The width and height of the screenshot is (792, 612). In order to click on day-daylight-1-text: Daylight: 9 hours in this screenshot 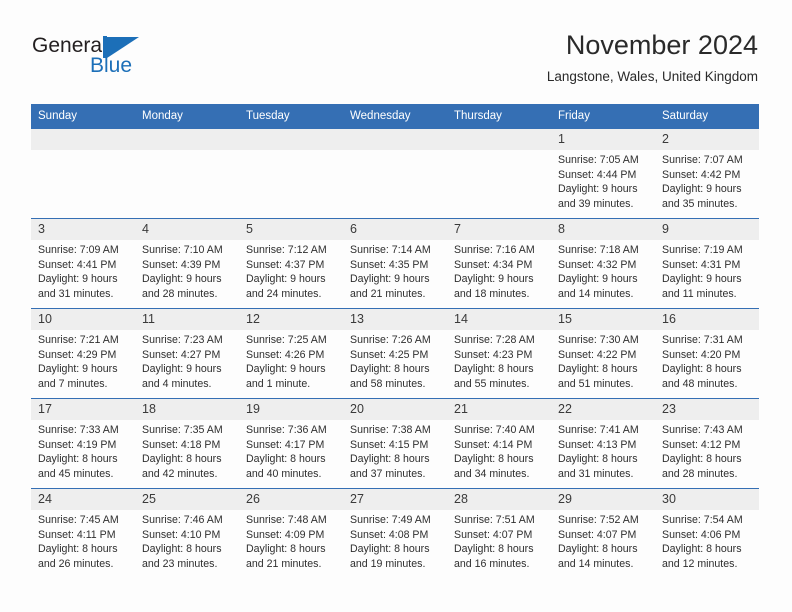, I will do `click(598, 189)`.